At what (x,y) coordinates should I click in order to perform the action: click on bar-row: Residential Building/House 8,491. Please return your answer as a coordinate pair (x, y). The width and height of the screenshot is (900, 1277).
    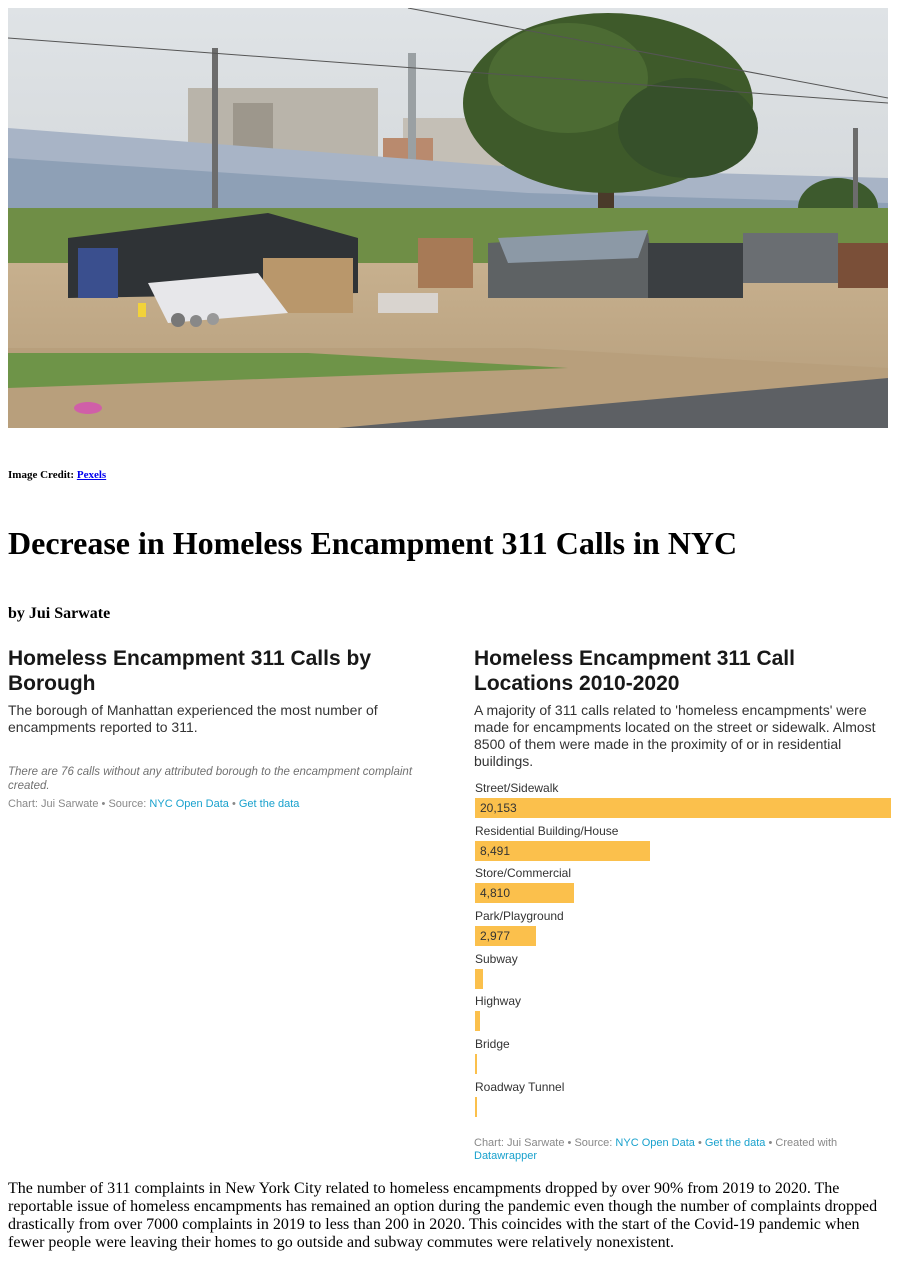
    Looking at the image, I should click on (683, 845).